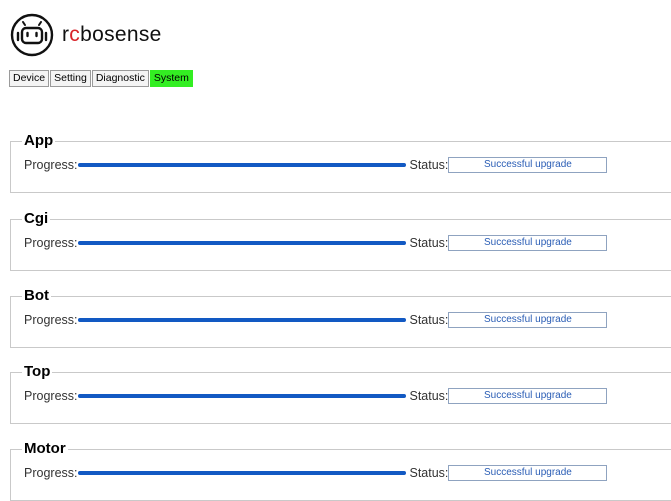 This screenshot has height=501, width=671. Describe the element at coordinates (112, 34) in the screenshot. I see `brand-name: rcbosense` at that location.